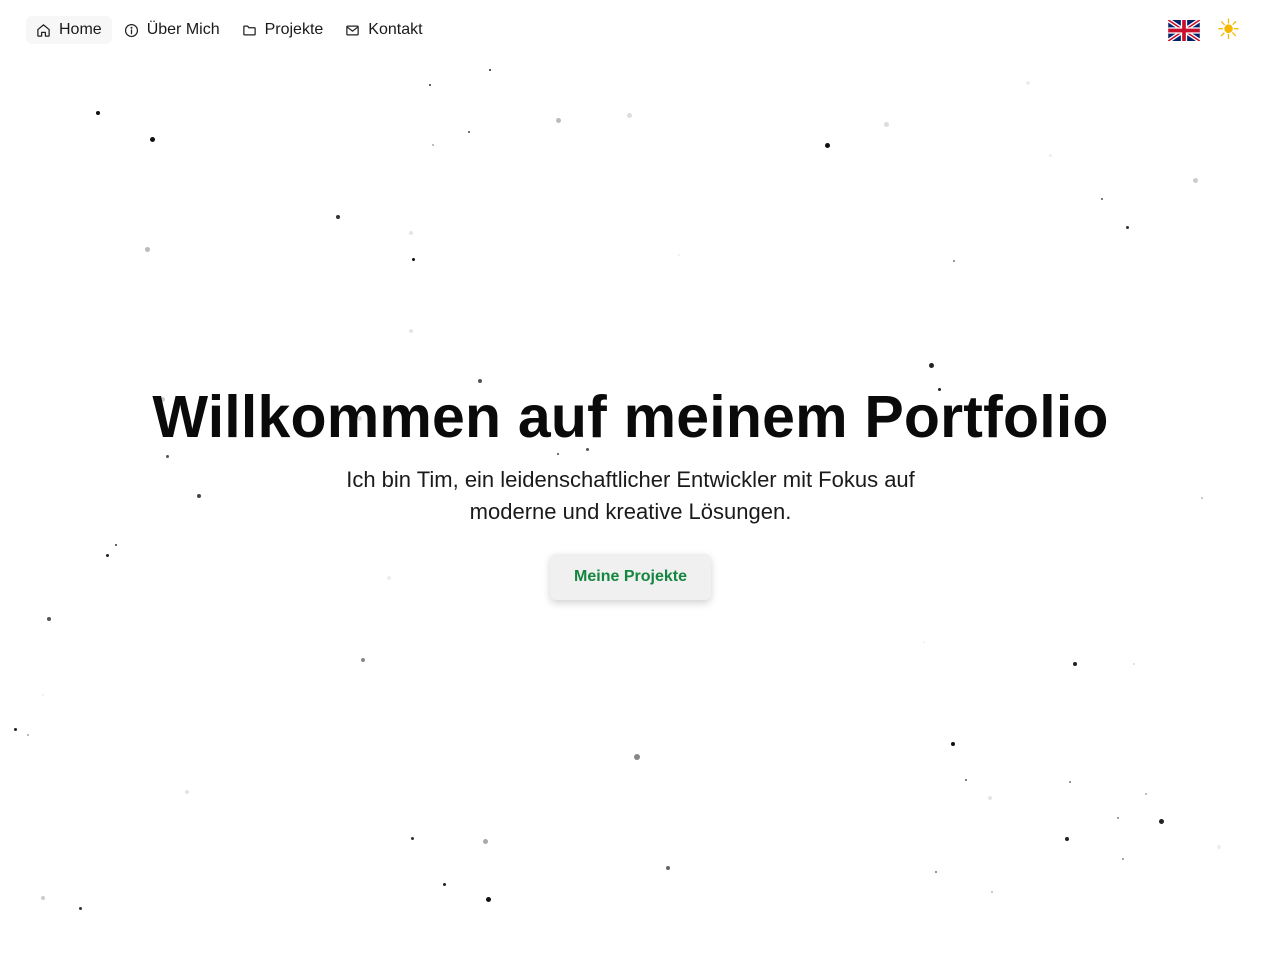  I want to click on nav-item-home-label: Home, so click(80, 29).